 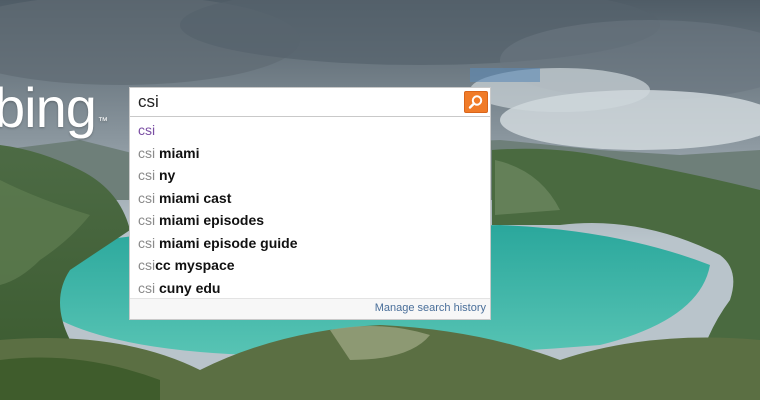 I want to click on suggestion-suffix: miami cast, so click(x=195, y=197).